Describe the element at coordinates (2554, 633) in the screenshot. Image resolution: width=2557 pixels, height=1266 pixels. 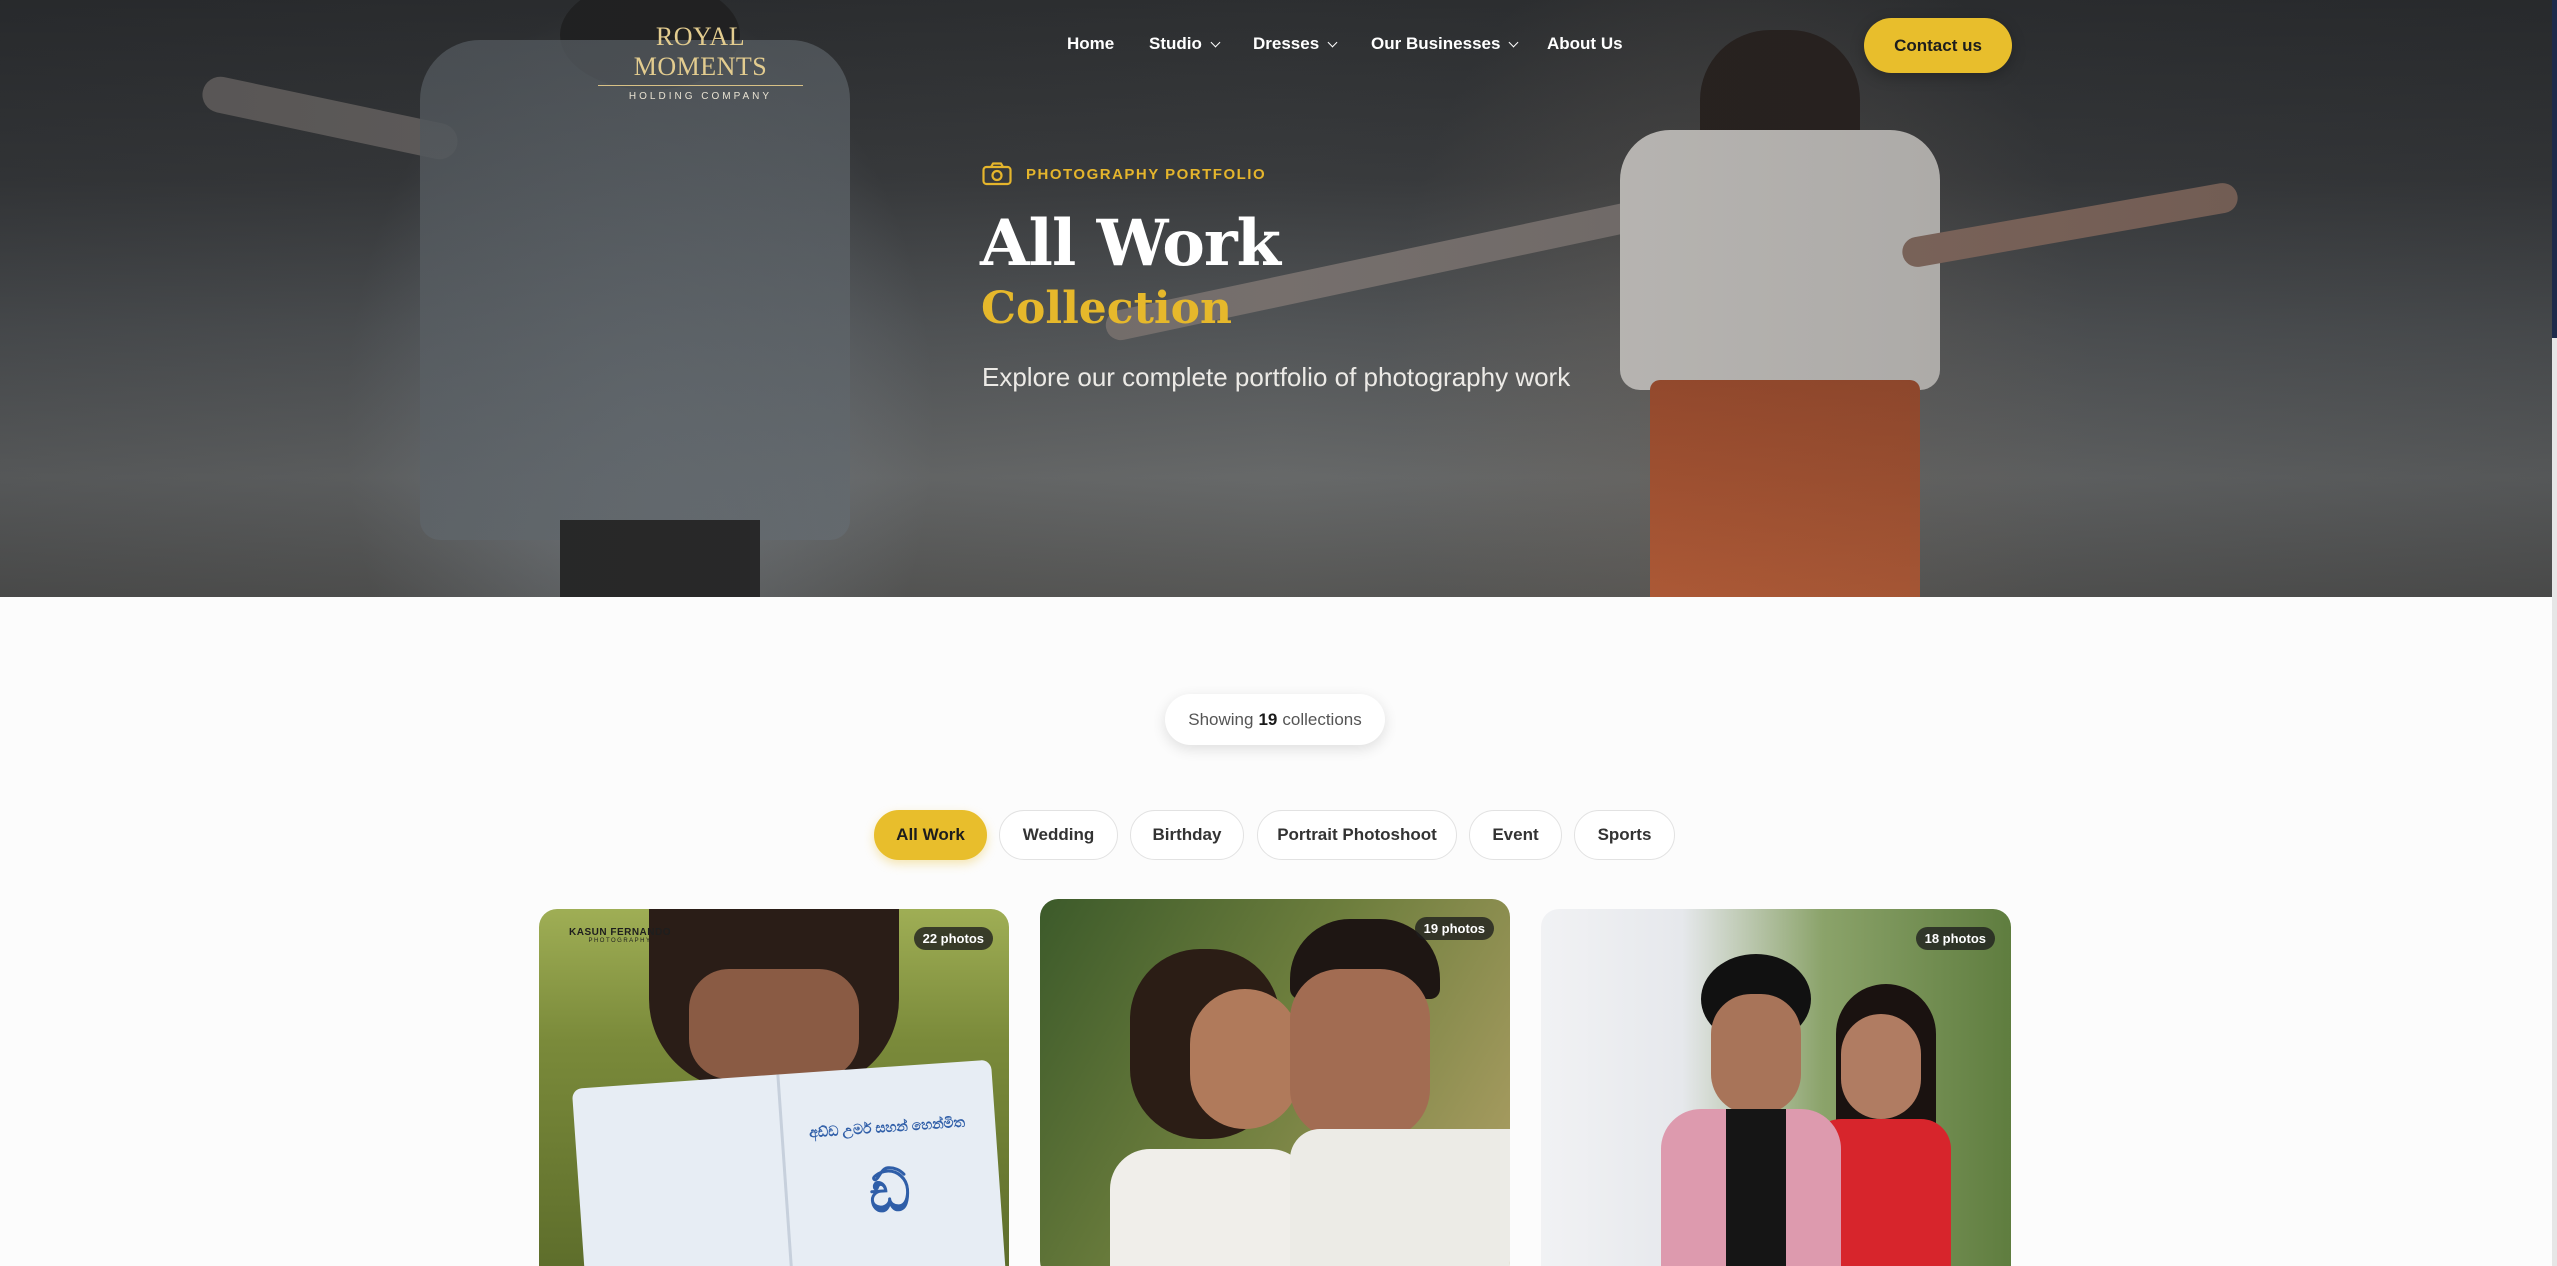
I see `page-scrollbar` at that location.